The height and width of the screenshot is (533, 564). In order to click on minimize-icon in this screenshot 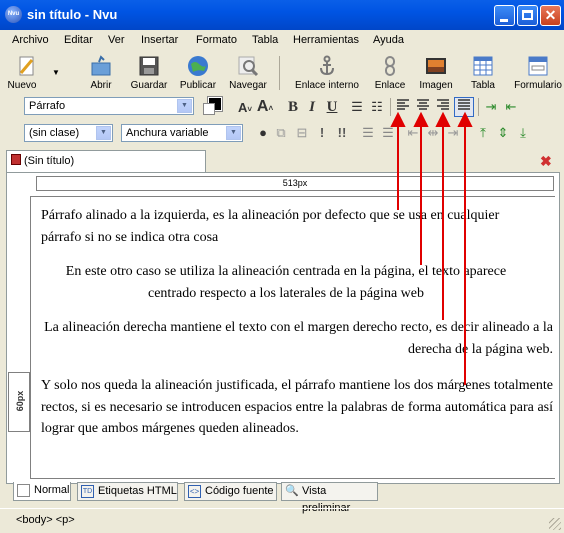, I will do `click(504, 20)`.